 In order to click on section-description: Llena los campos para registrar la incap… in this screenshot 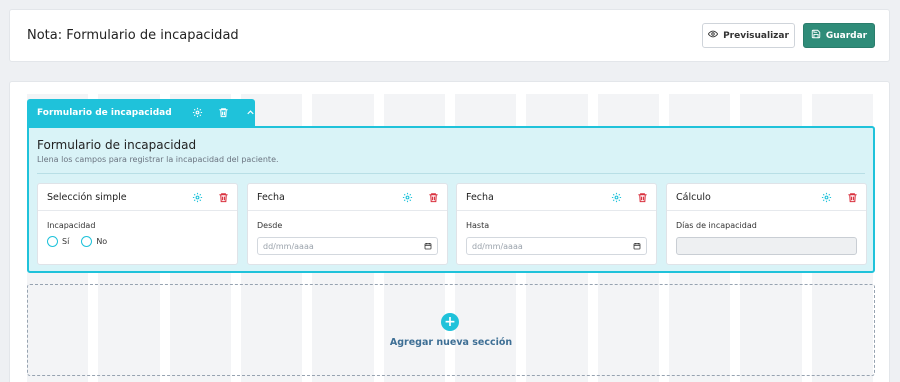, I will do `click(158, 159)`.